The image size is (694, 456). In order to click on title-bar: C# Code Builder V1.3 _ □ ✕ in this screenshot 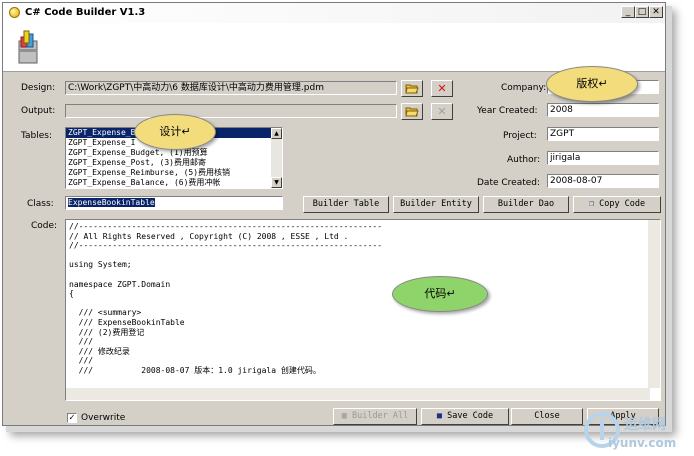, I will do `click(334, 13)`.